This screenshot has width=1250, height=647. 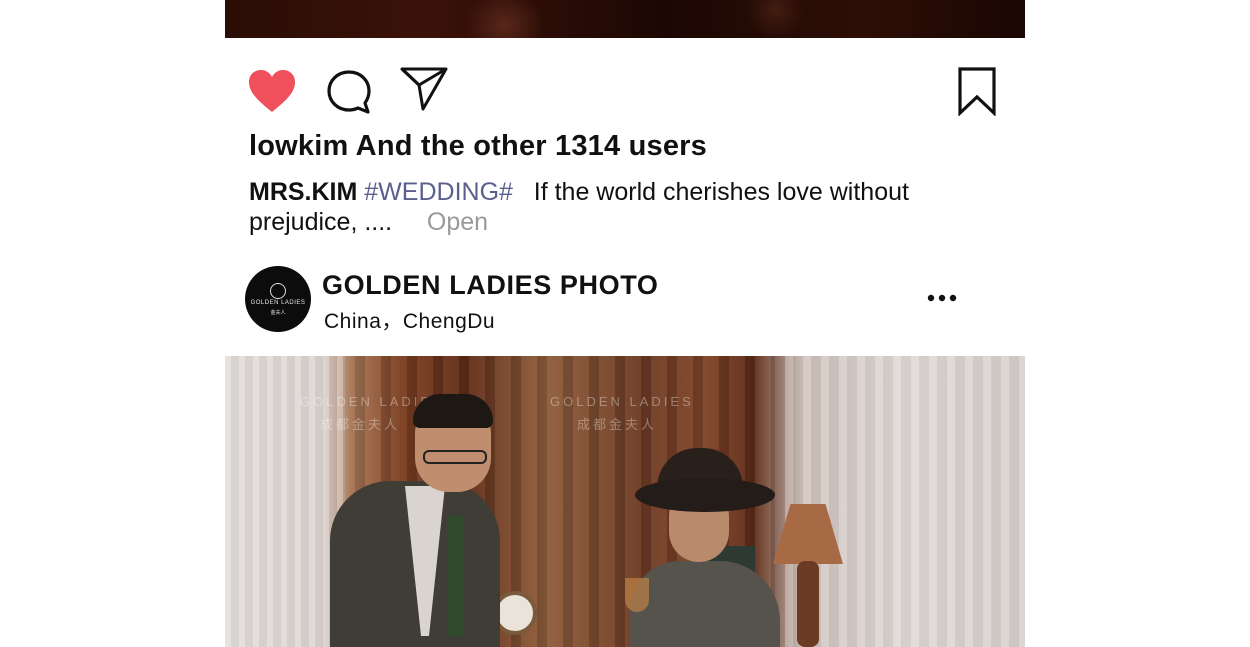 I want to click on account-name: GOLDEN LADIES PHOTO, so click(x=490, y=285).